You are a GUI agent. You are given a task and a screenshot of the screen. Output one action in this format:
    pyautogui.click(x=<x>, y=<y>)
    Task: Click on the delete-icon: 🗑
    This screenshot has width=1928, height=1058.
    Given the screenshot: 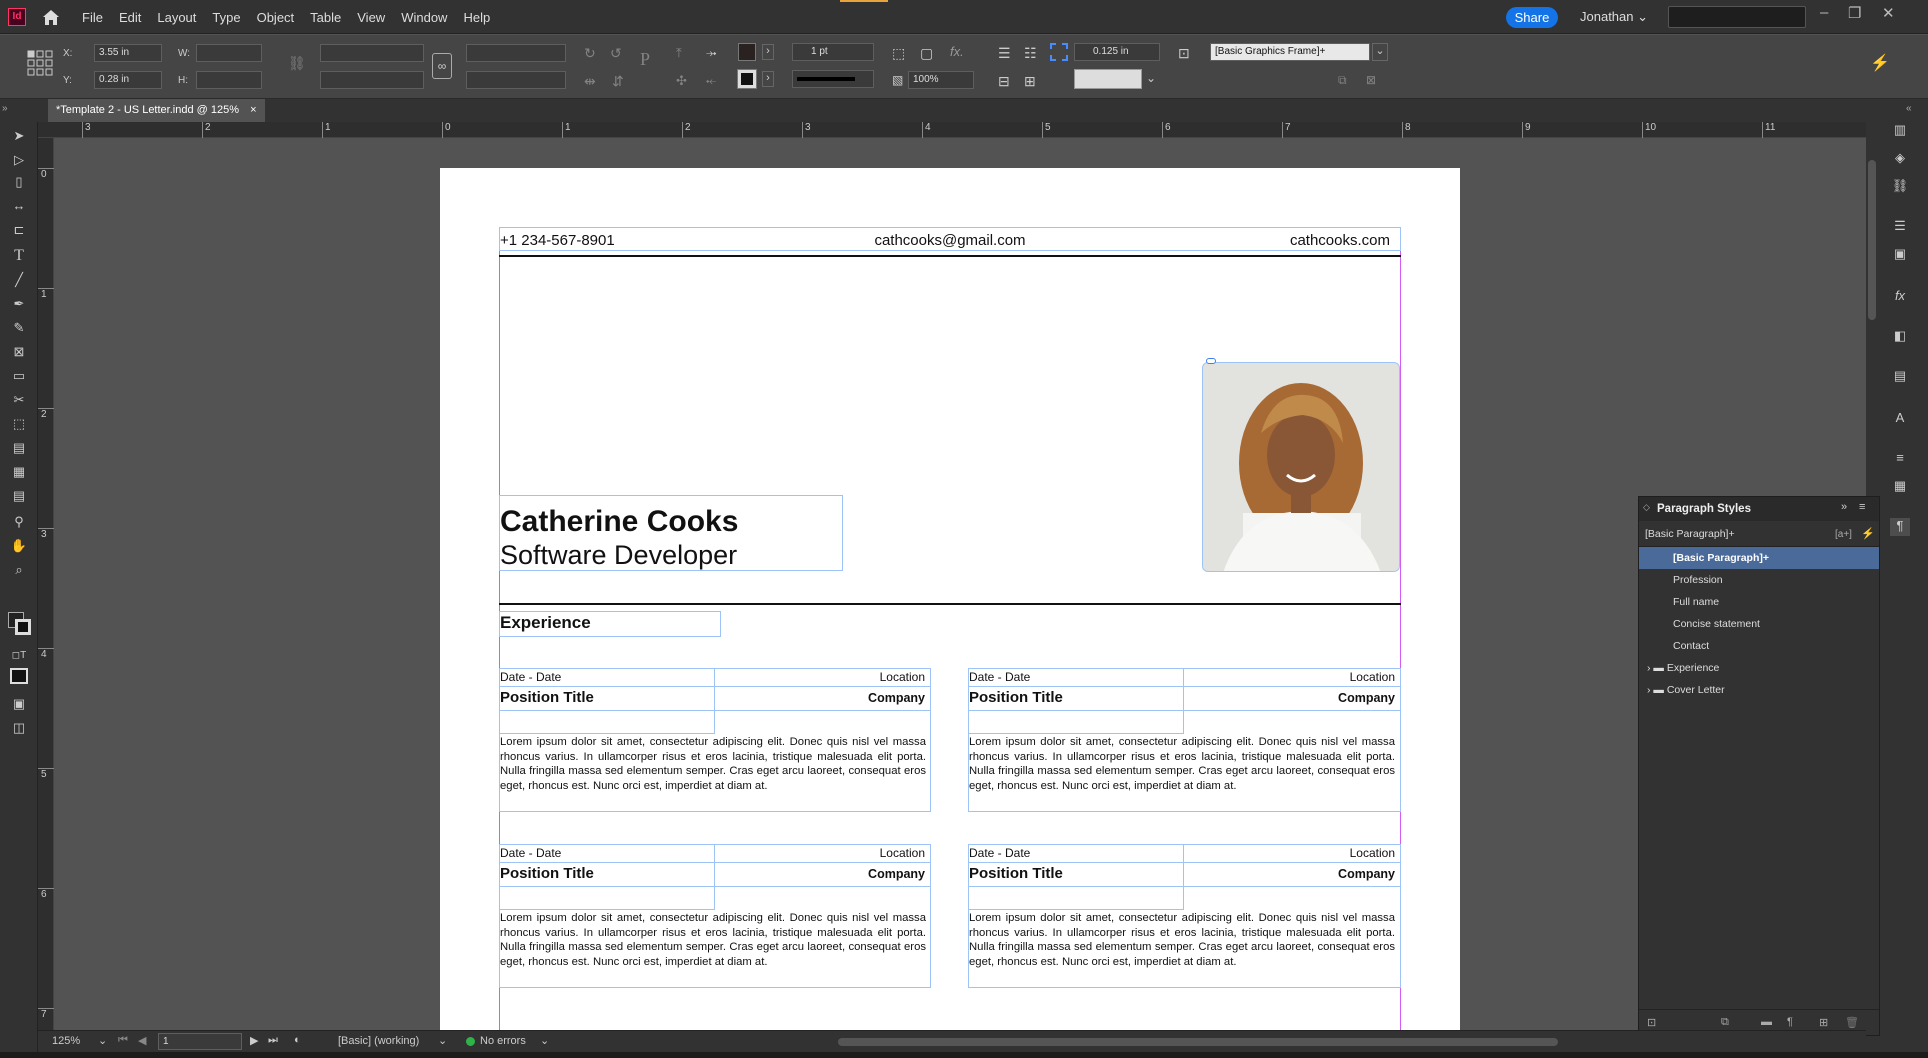 What is the action you would take?
    pyautogui.click(x=1852, y=1022)
    